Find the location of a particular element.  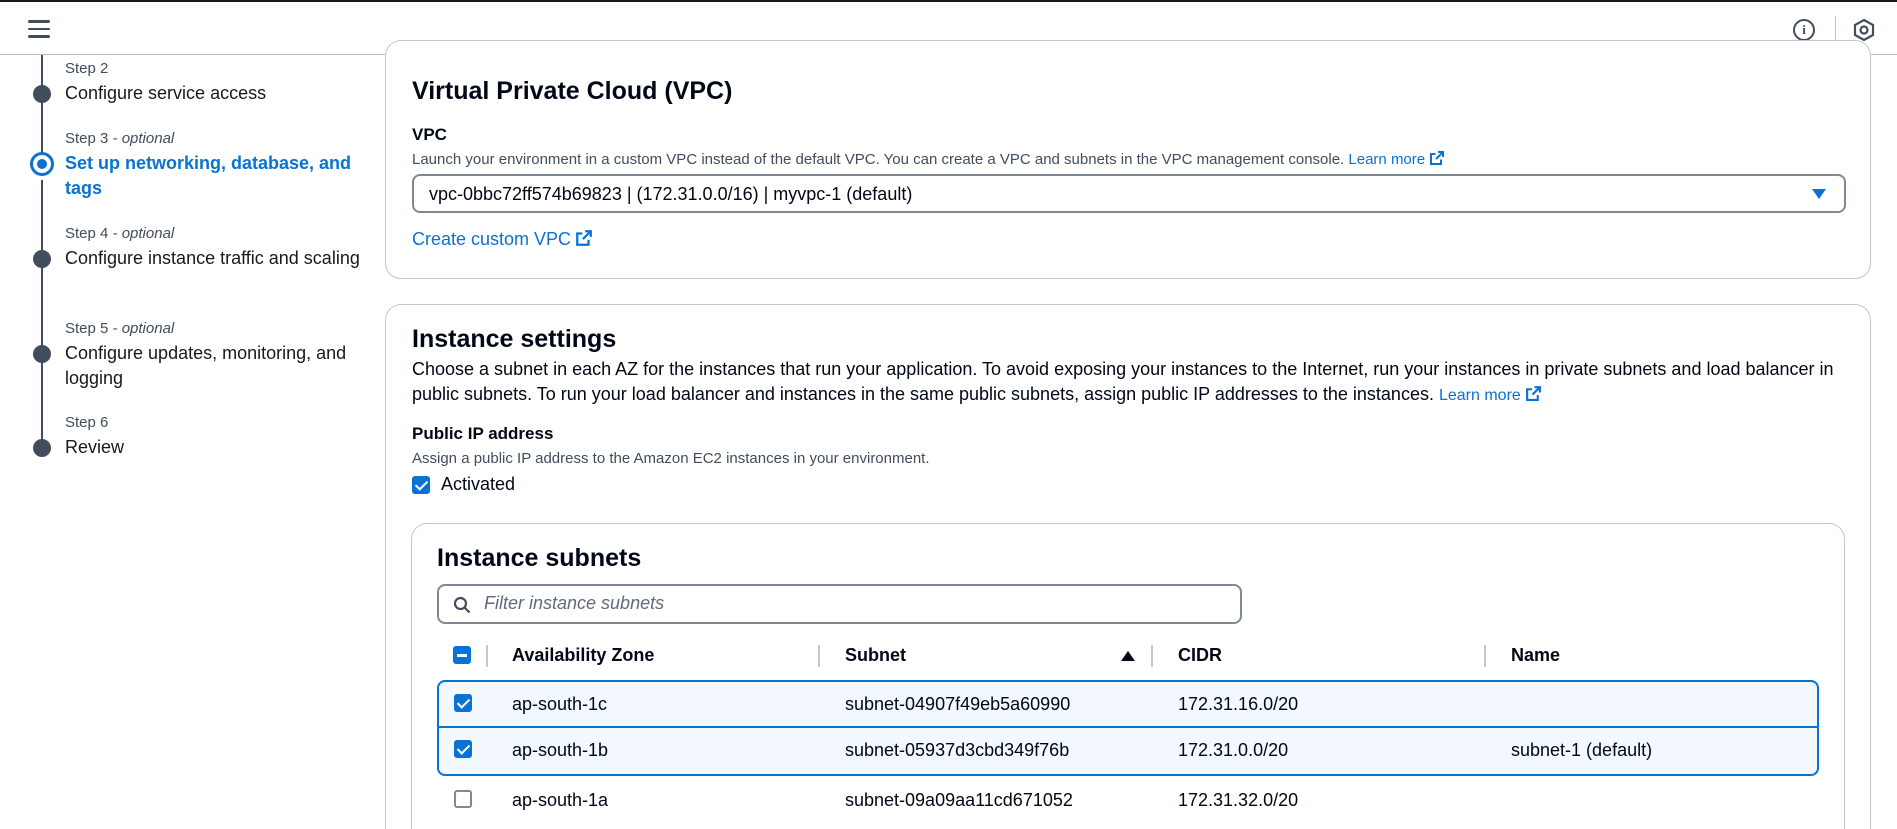

select-all-checkbox is located at coordinates (462, 655).